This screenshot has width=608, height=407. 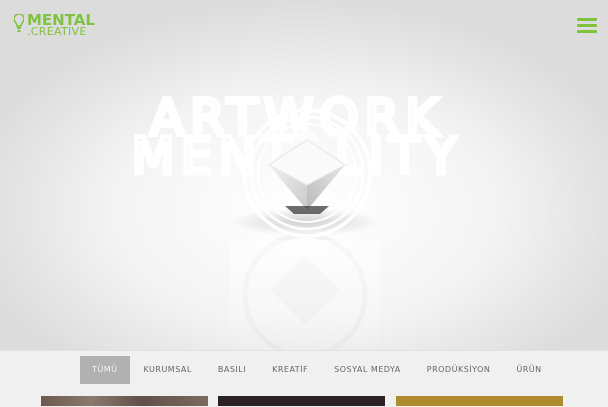 I want to click on brand-logo: MENTAL .CREATIVE, so click(x=59, y=26).